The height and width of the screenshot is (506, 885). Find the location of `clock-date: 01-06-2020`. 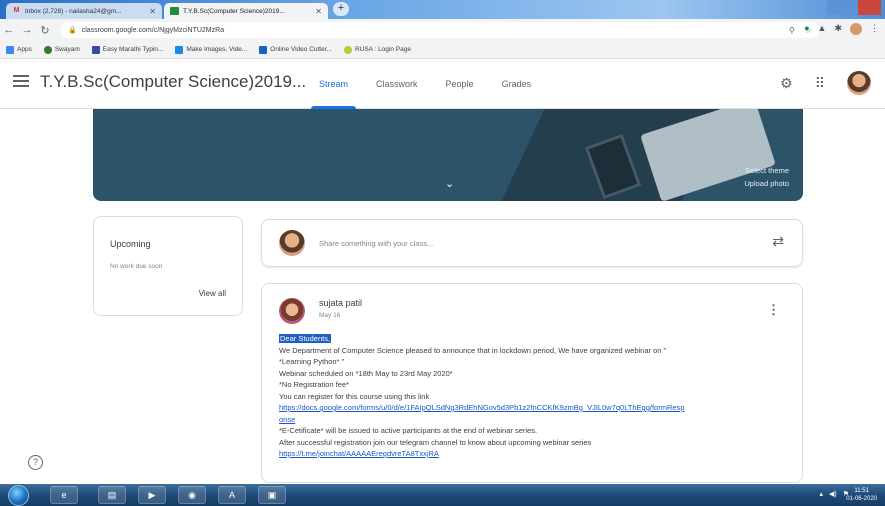

clock-date: 01-06-2020 is located at coordinates (861, 499).